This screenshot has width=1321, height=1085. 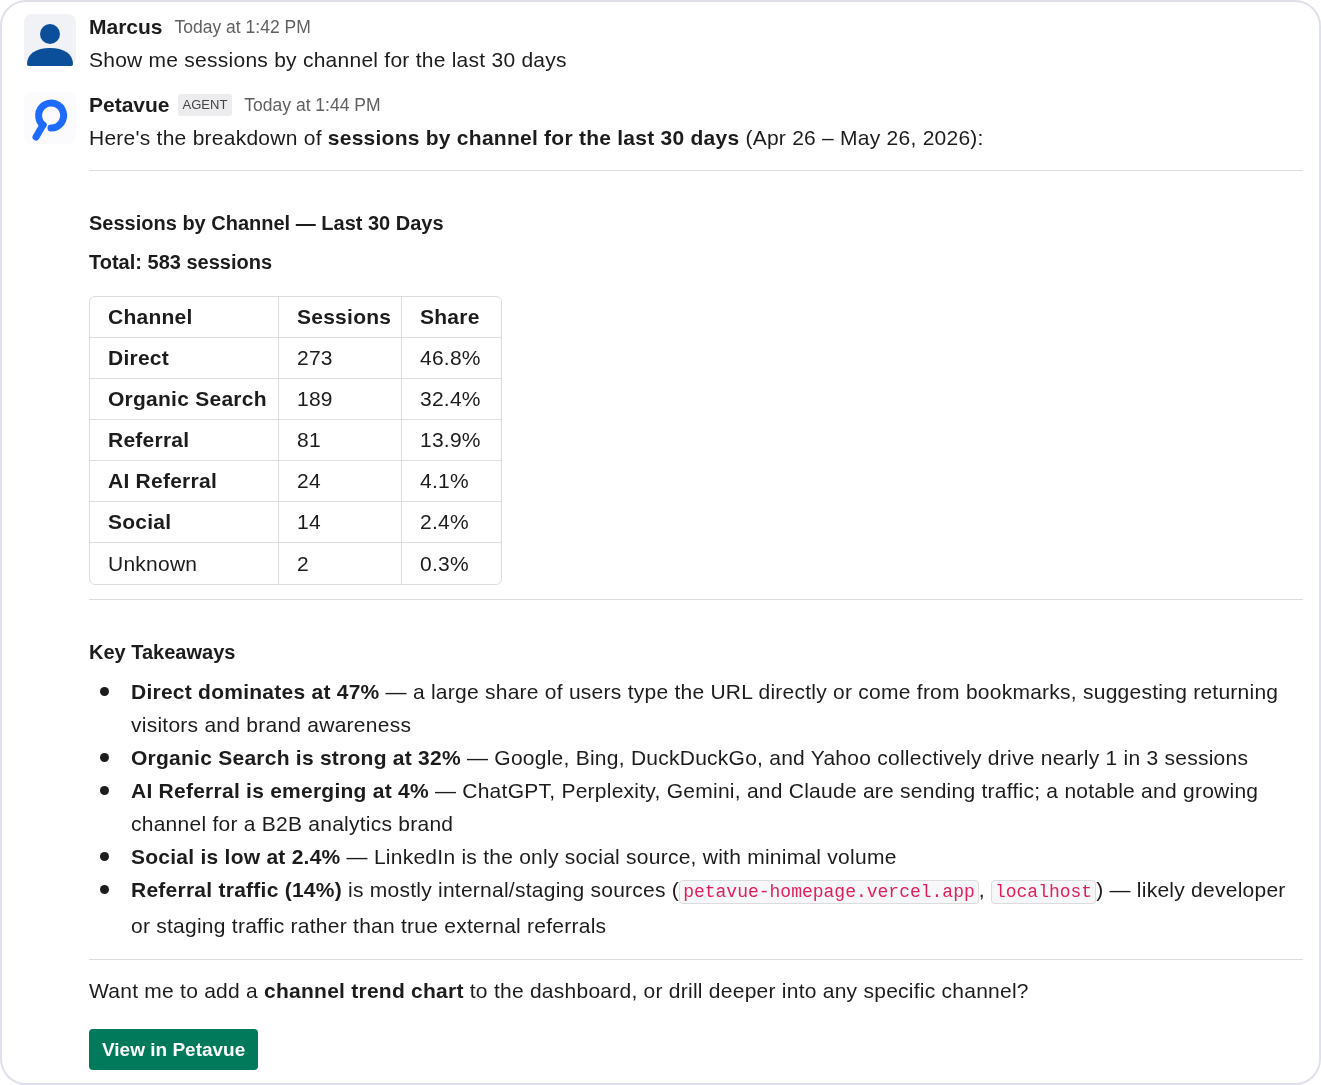 What do you see at coordinates (267, 223) in the screenshot?
I see `report-title: Sessions by Channel — Last 30 Days` at bounding box center [267, 223].